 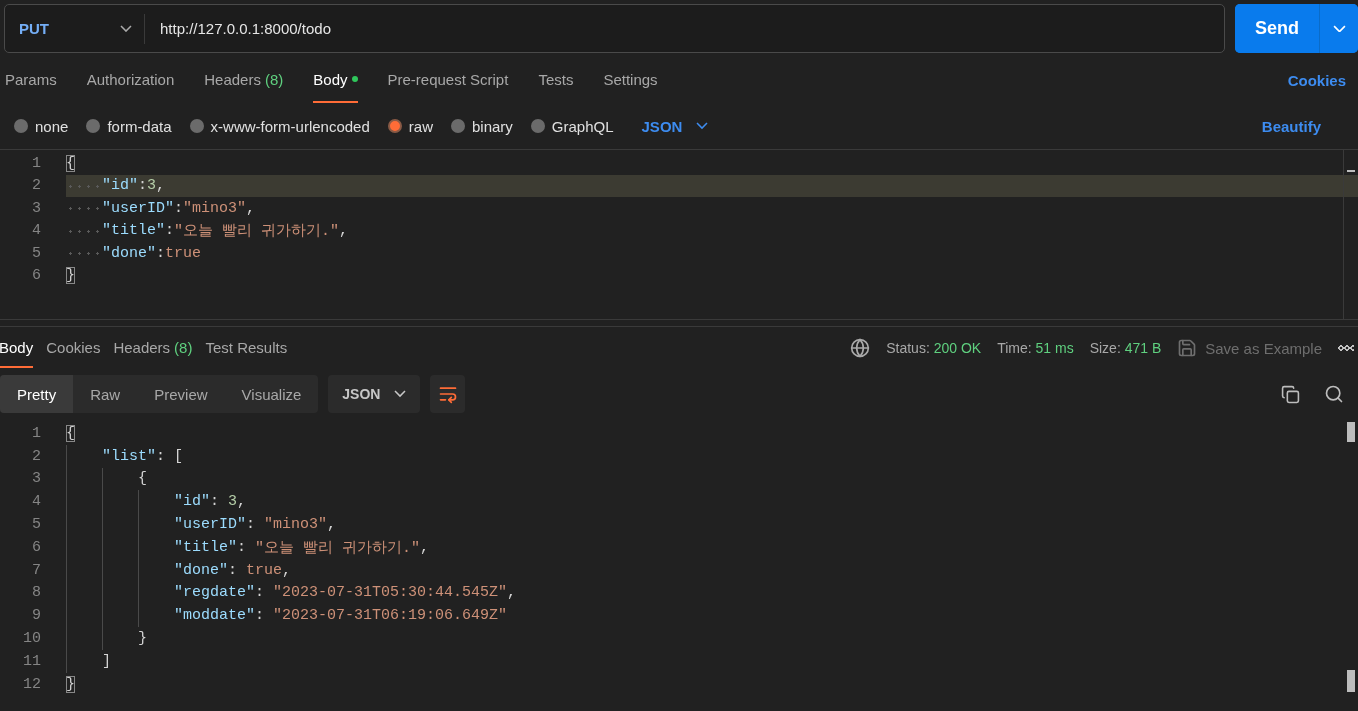 I want to click on globe-icon, so click(x=860, y=348).